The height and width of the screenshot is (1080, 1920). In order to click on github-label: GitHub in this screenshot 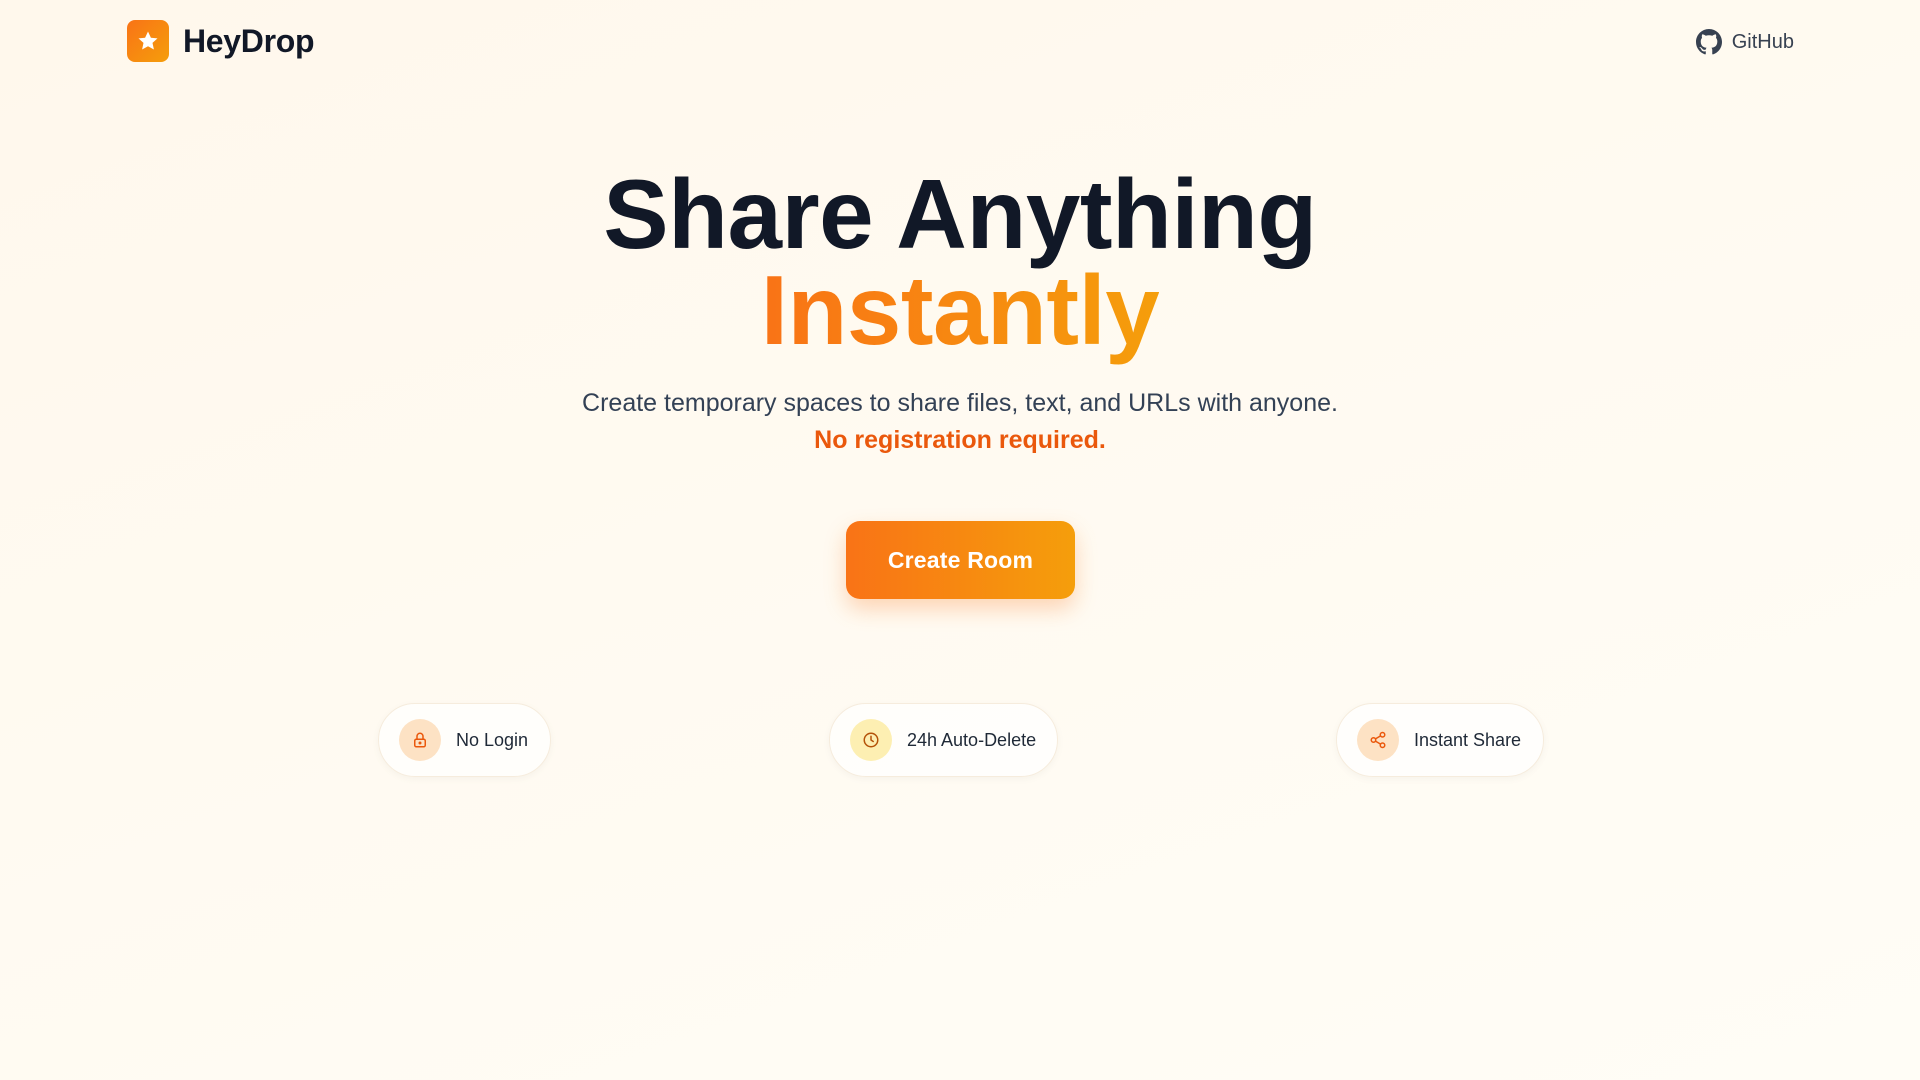, I will do `click(1762, 41)`.